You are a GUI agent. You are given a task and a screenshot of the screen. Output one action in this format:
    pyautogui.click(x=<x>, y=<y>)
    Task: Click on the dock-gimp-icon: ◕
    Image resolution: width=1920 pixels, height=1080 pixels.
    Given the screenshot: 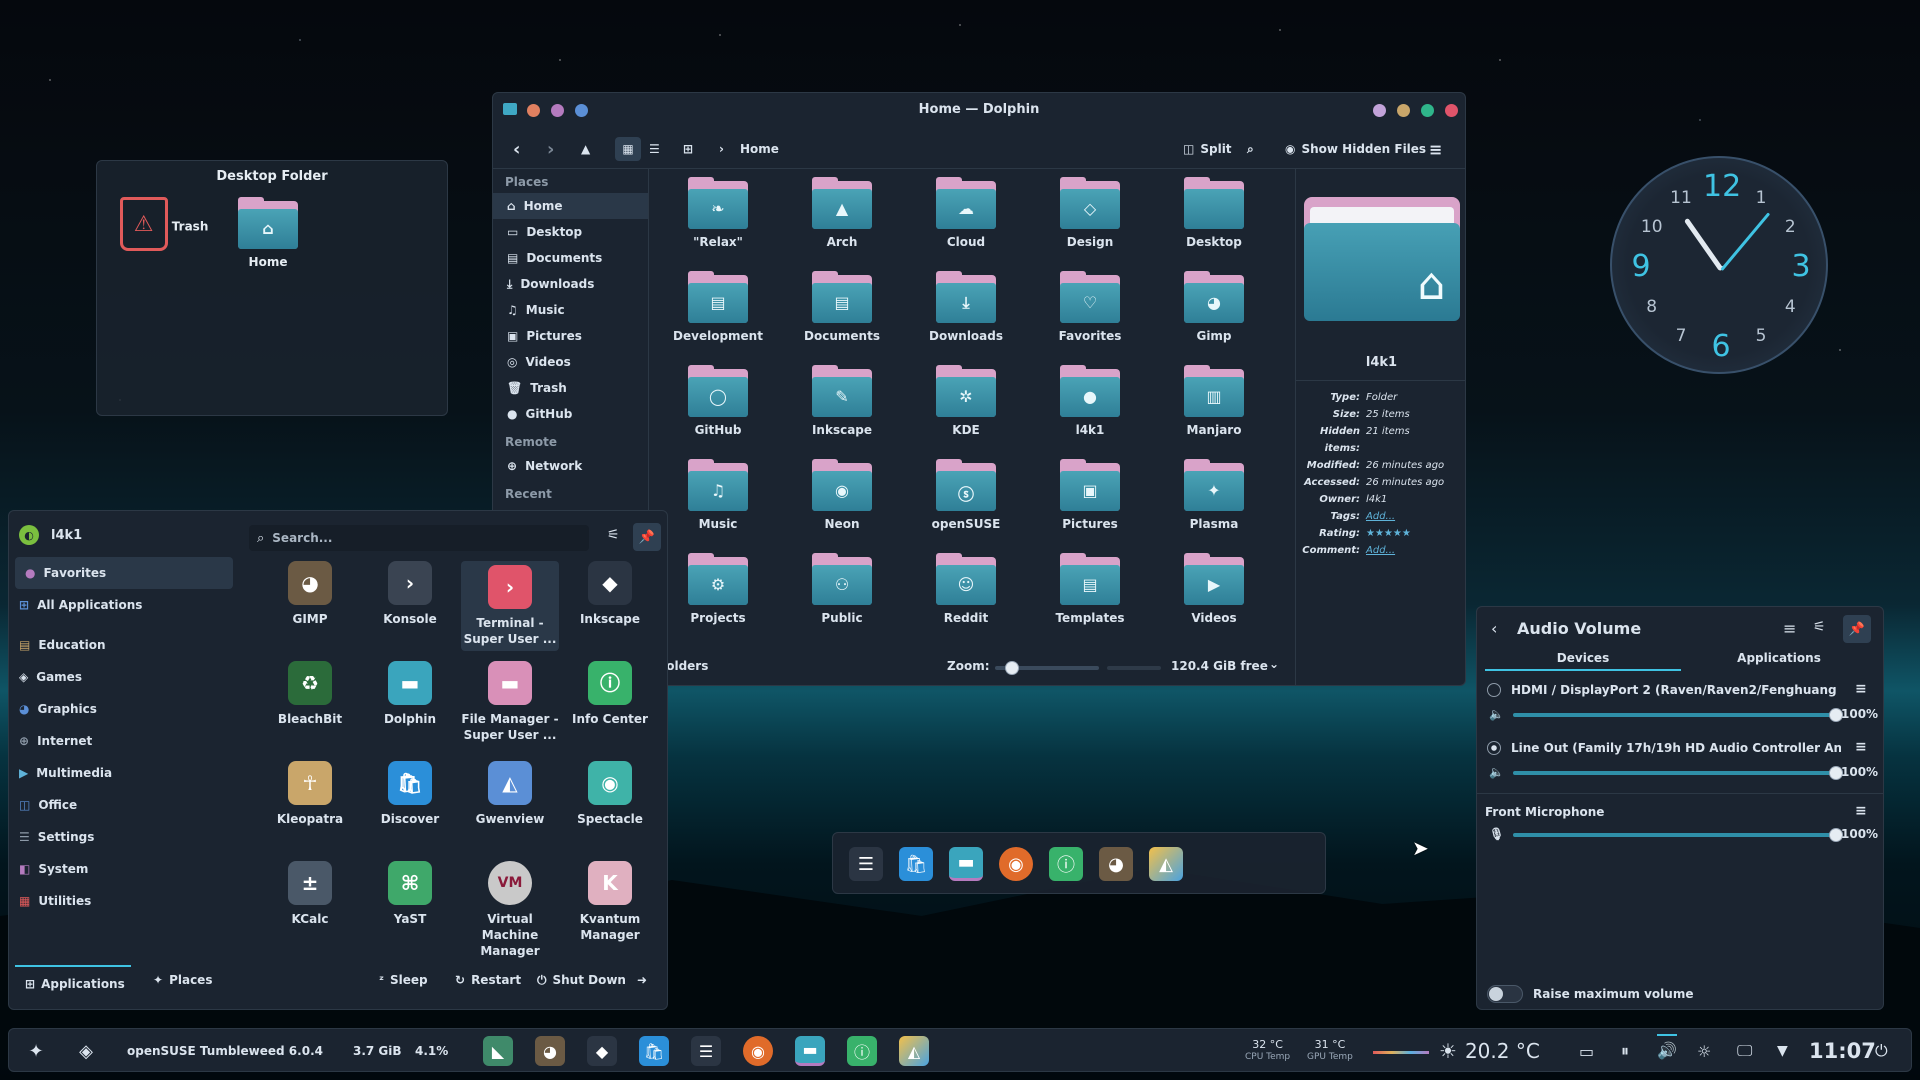 What is the action you would take?
    pyautogui.click(x=1116, y=864)
    